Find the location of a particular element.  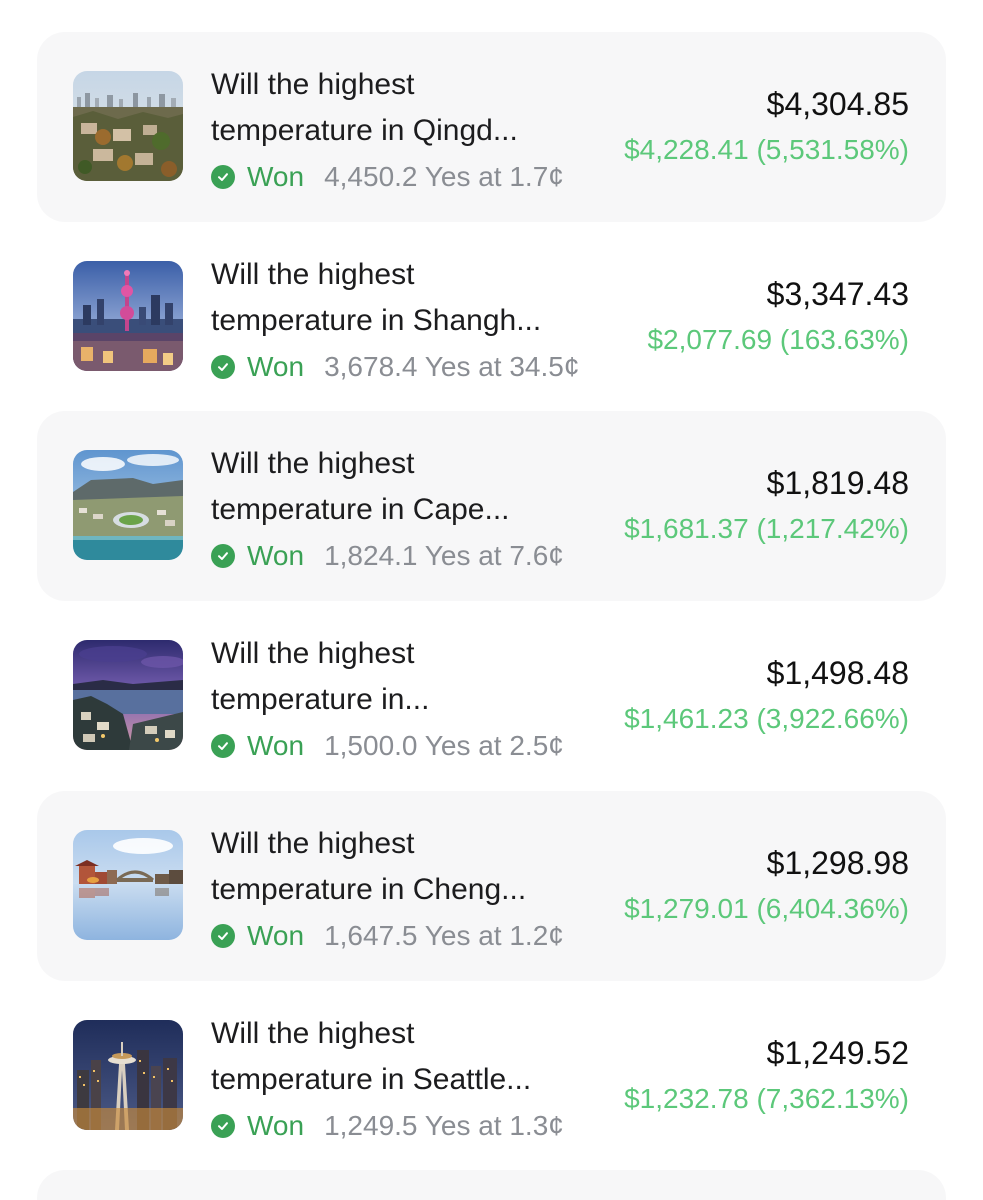

shares-text: 4,450.2 Yes at 1.7¢ is located at coordinates (444, 176).